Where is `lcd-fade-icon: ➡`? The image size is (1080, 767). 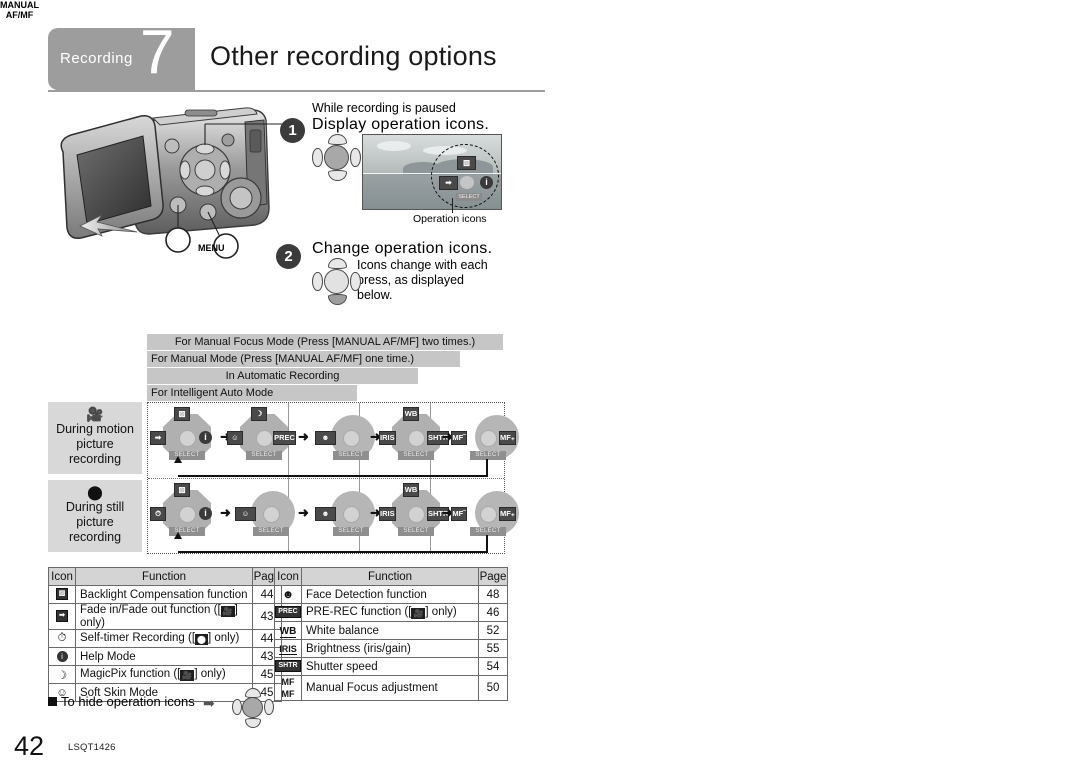 lcd-fade-icon: ➡ is located at coordinates (448, 183).